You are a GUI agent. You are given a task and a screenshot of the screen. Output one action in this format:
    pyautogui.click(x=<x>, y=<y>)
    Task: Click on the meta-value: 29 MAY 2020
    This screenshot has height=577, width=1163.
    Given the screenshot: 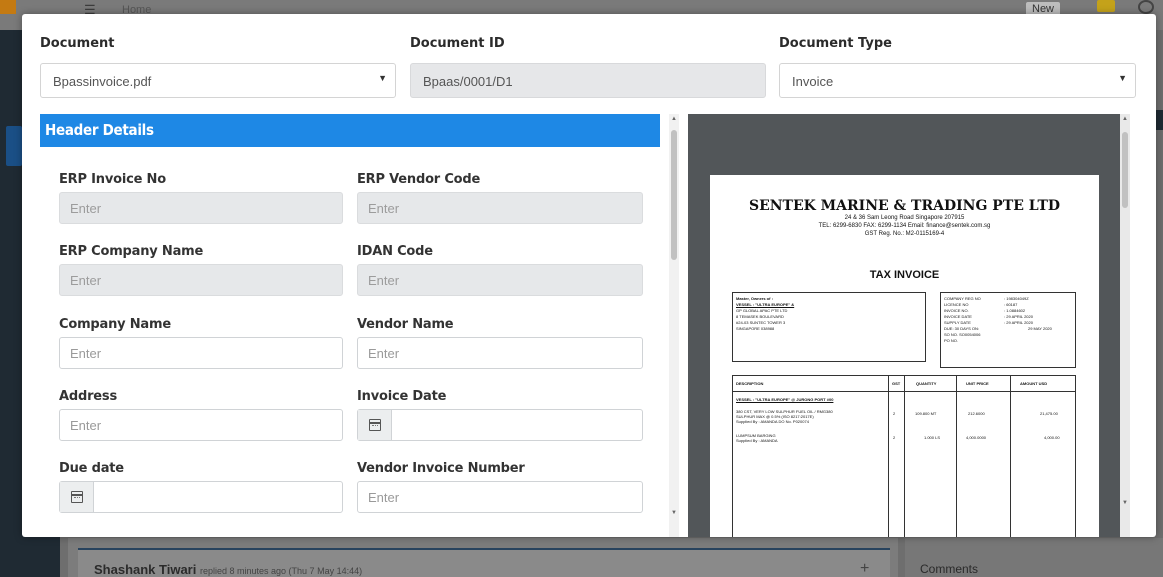 What is the action you would take?
    pyautogui.click(x=1040, y=328)
    